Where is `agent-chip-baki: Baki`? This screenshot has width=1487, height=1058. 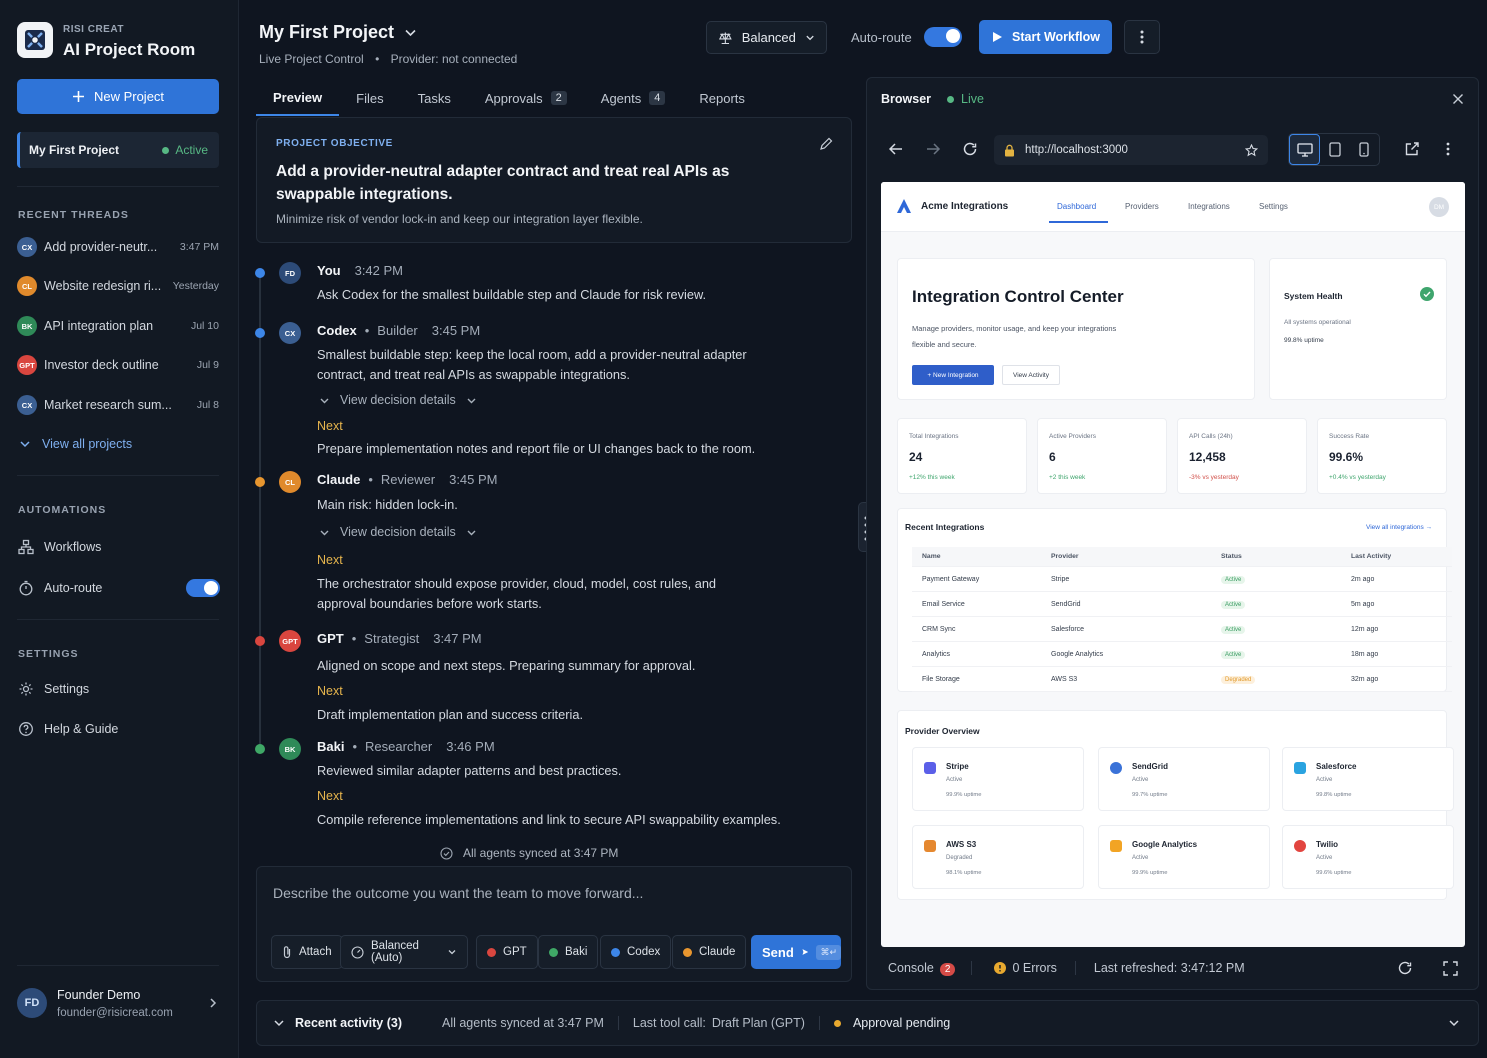 agent-chip-baki: Baki is located at coordinates (568, 952).